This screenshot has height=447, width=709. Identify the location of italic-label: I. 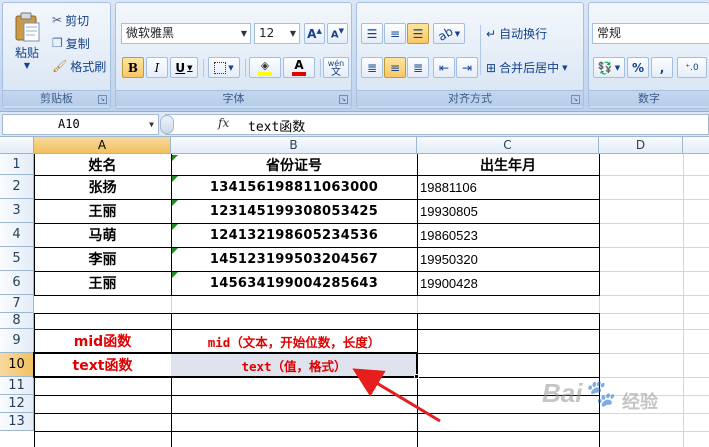
(157, 67).